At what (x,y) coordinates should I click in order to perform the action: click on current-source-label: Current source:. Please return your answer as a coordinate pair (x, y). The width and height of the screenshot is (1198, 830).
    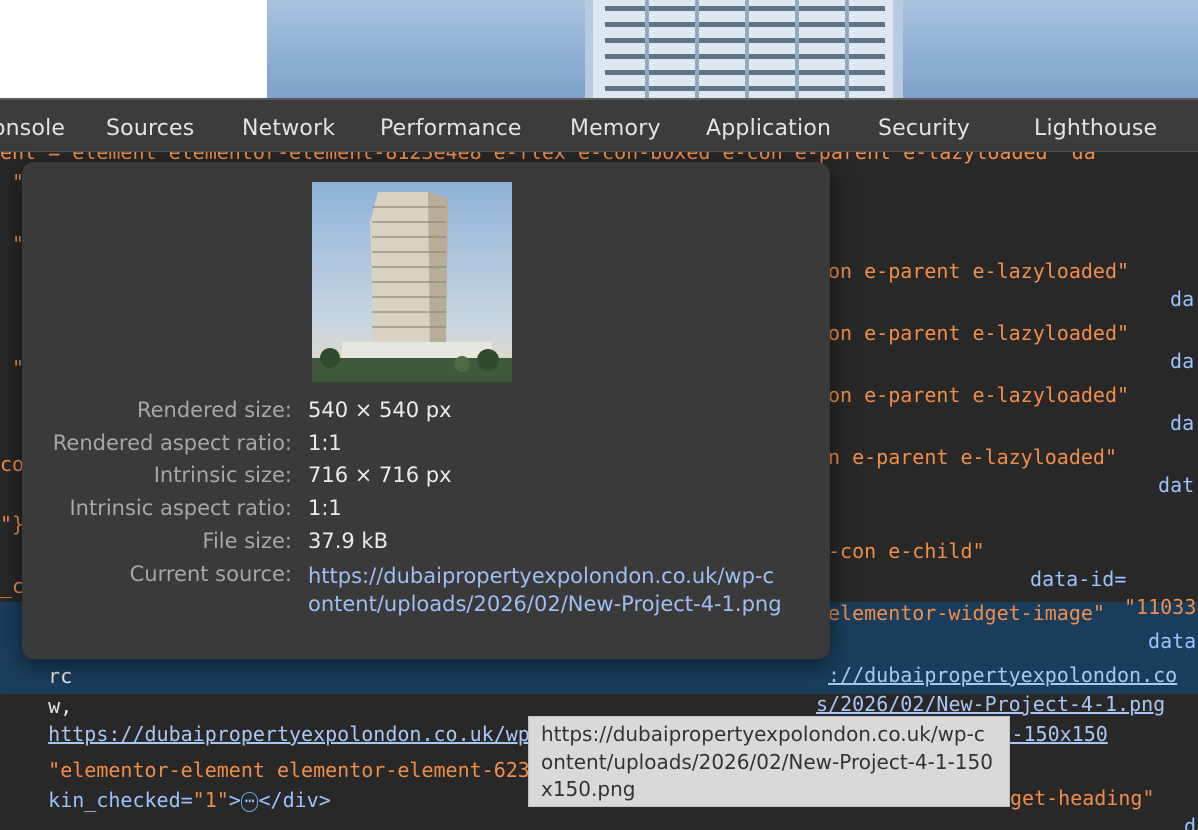
    Looking at the image, I should click on (210, 574).